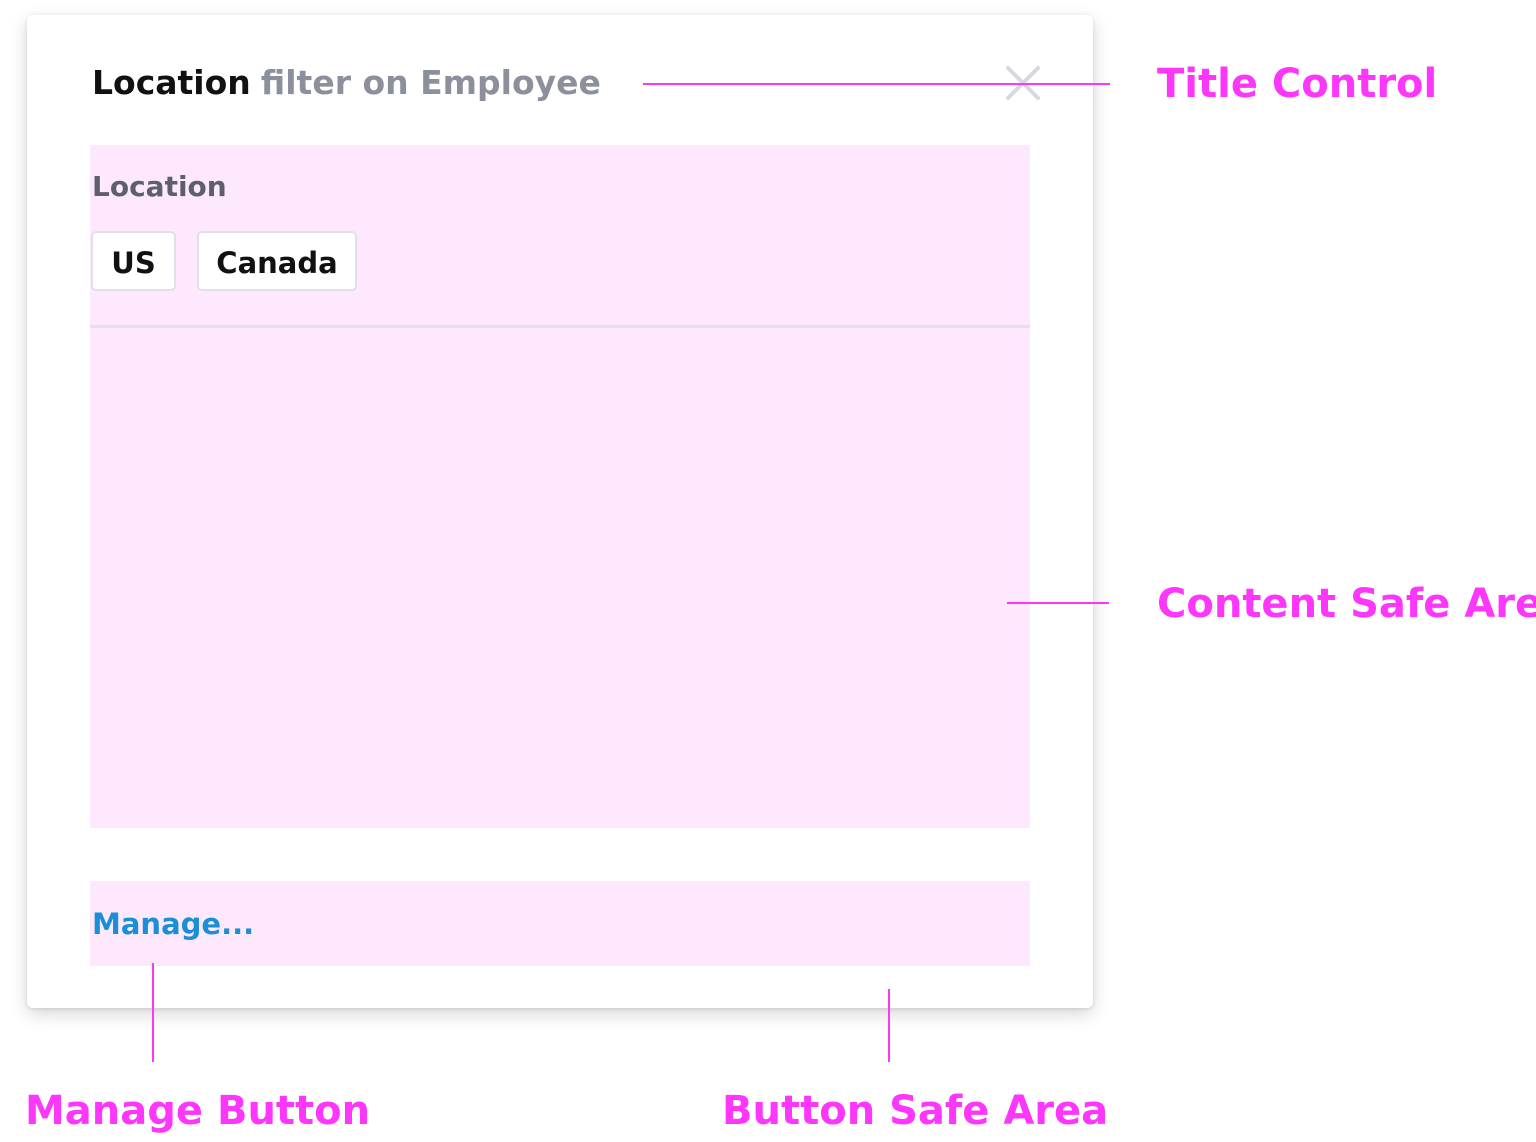 The height and width of the screenshot is (1142, 1536). What do you see at coordinates (1058, 603) in the screenshot?
I see `content-safe-leader` at bounding box center [1058, 603].